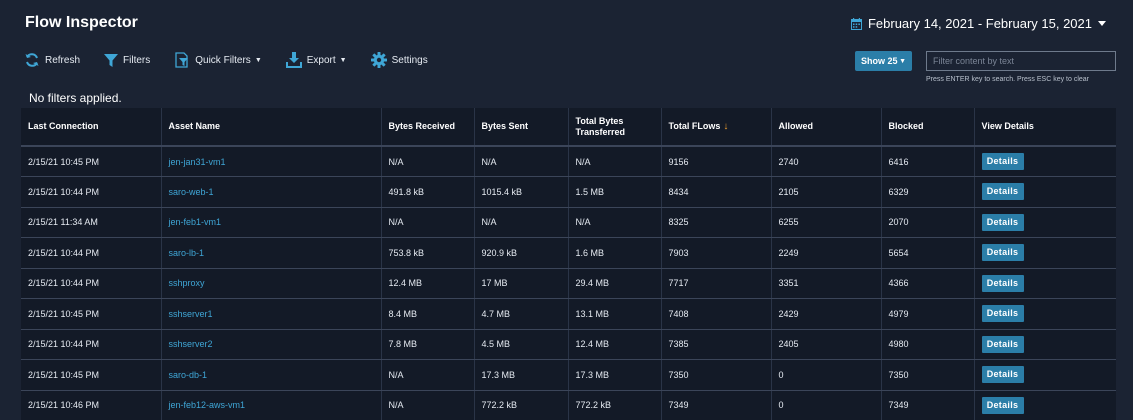 Image resolution: width=1133 pixels, height=420 pixels. What do you see at coordinates (615, 161) in the screenshot?
I see `cell-total-bytes: N/A` at bounding box center [615, 161].